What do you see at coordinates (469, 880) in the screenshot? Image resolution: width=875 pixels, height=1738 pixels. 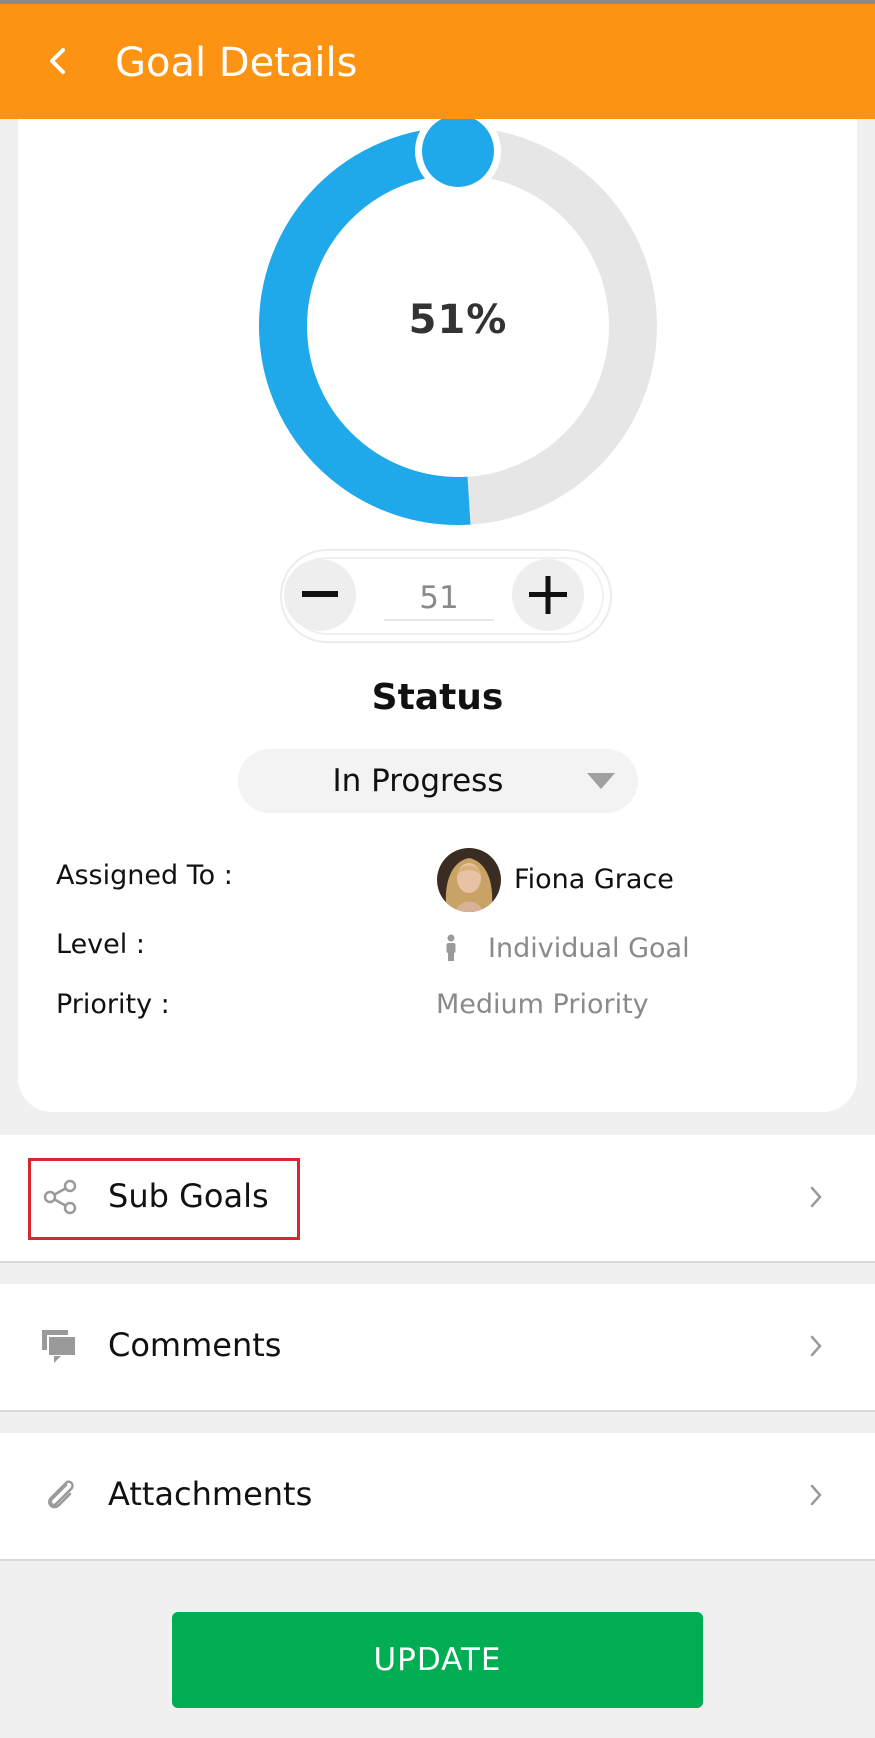 I see `avatar` at bounding box center [469, 880].